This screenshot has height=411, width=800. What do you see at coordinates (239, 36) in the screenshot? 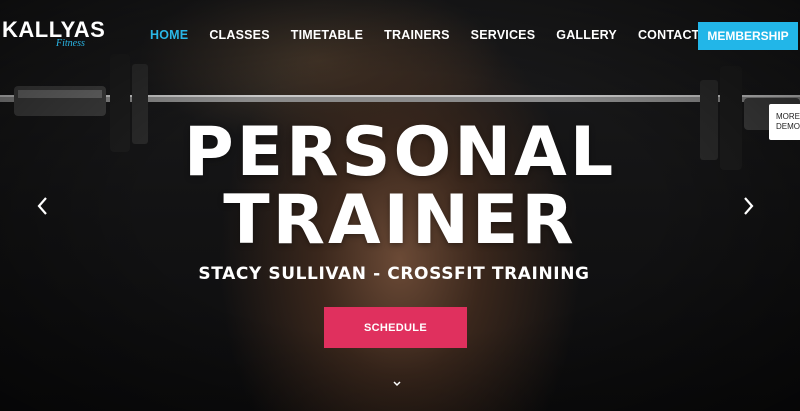
I see `nav-item-classes: CLASSES` at bounding box center [239, 36].